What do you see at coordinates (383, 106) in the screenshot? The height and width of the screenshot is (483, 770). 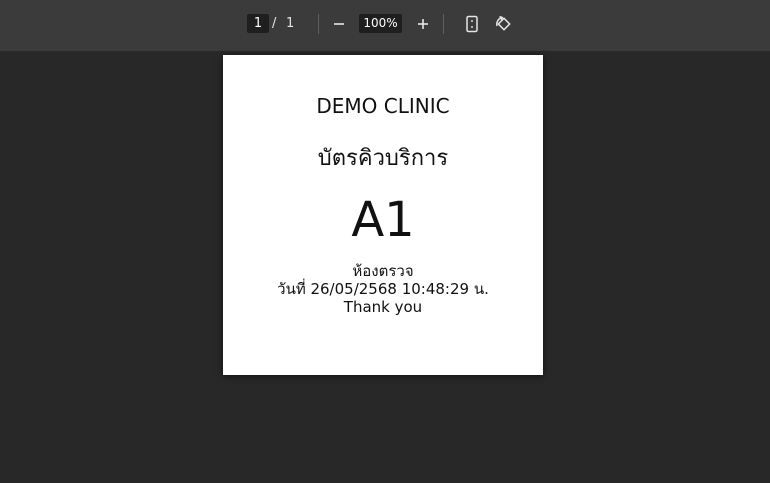 I see `clinic-name: DEMO CLINIC` at bounding box center [383, 106].